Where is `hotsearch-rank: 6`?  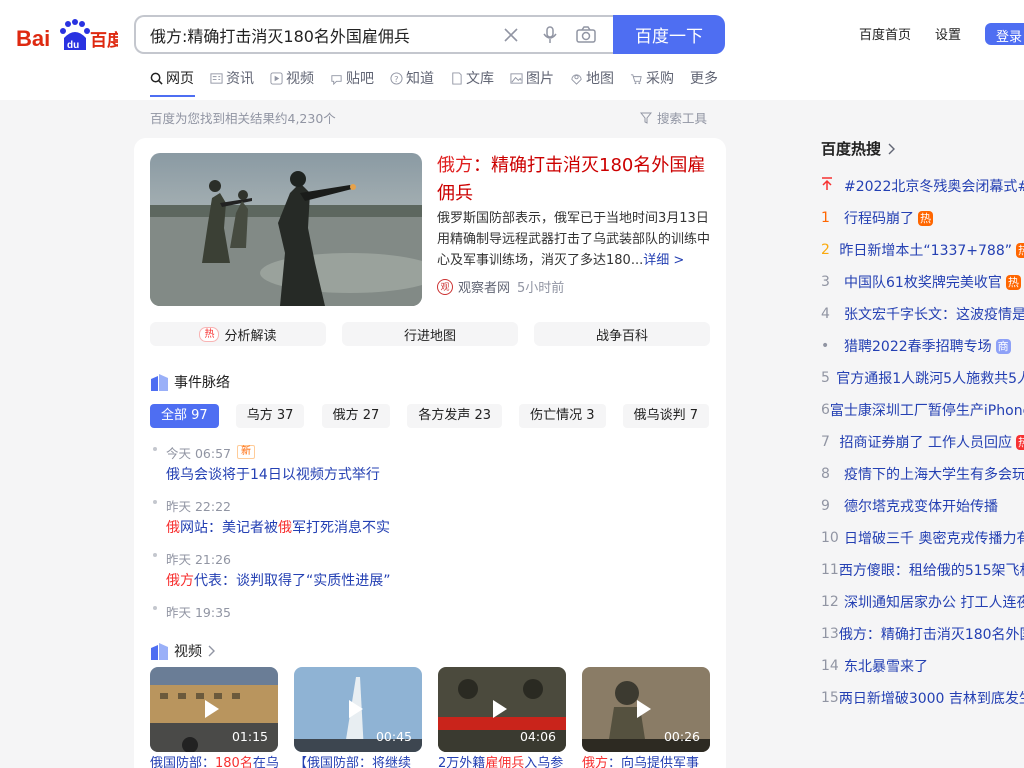
hotsearch-rank: 6 is located at coordinates (825, 410).